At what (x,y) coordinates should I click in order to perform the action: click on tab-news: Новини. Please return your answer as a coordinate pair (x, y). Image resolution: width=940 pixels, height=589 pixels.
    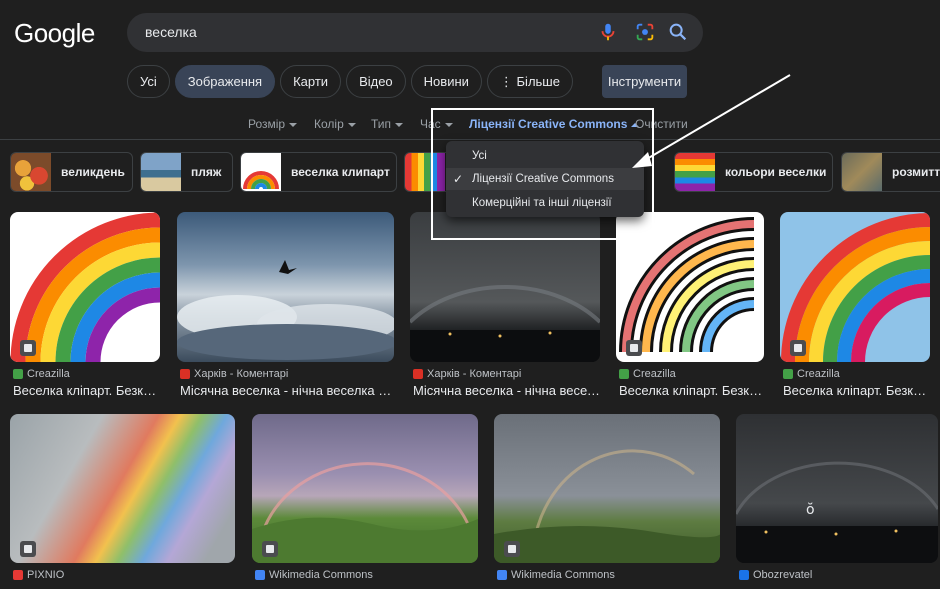
    Looking at the image, I should click on (446, 81).